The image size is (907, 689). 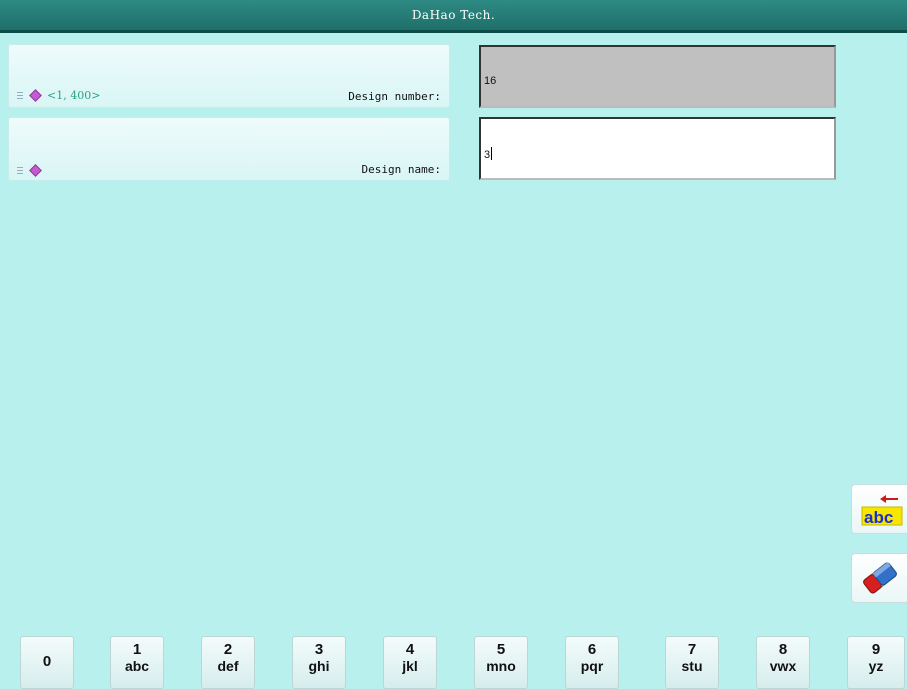 I want to click on key-letters: ghi, so click(x=319, y=666).